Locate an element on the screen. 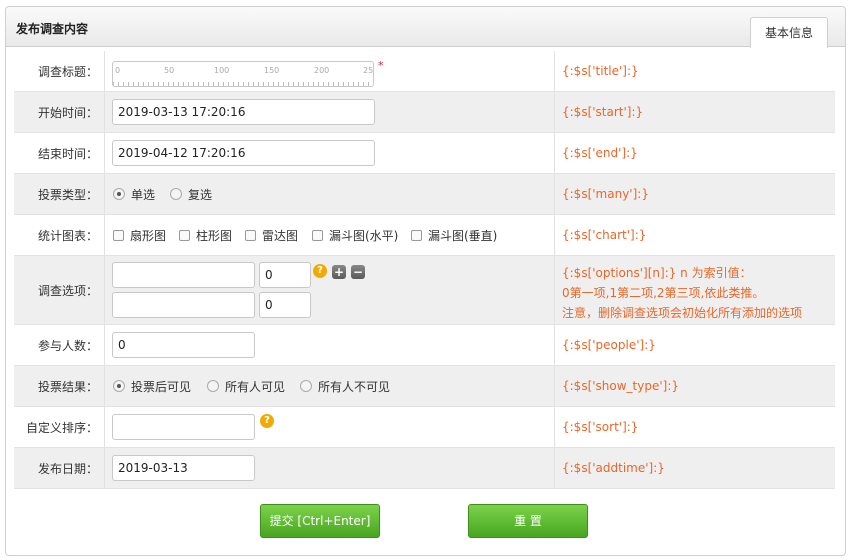  row-sort: 自定义排序： ? {:$s['sort']:} is located at coordinates (424, 427).